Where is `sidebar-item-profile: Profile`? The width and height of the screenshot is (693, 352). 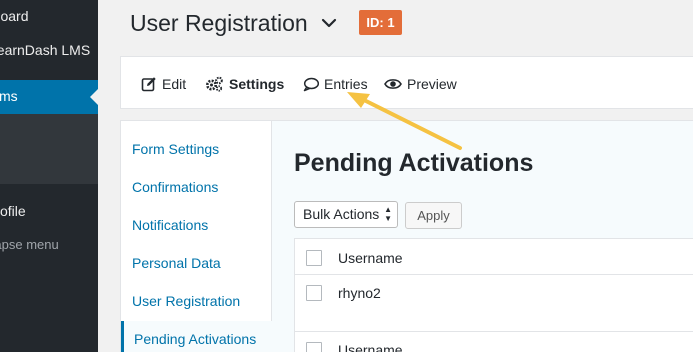 sidebar-item-profile: Profile is located at coordinates (49, 213).